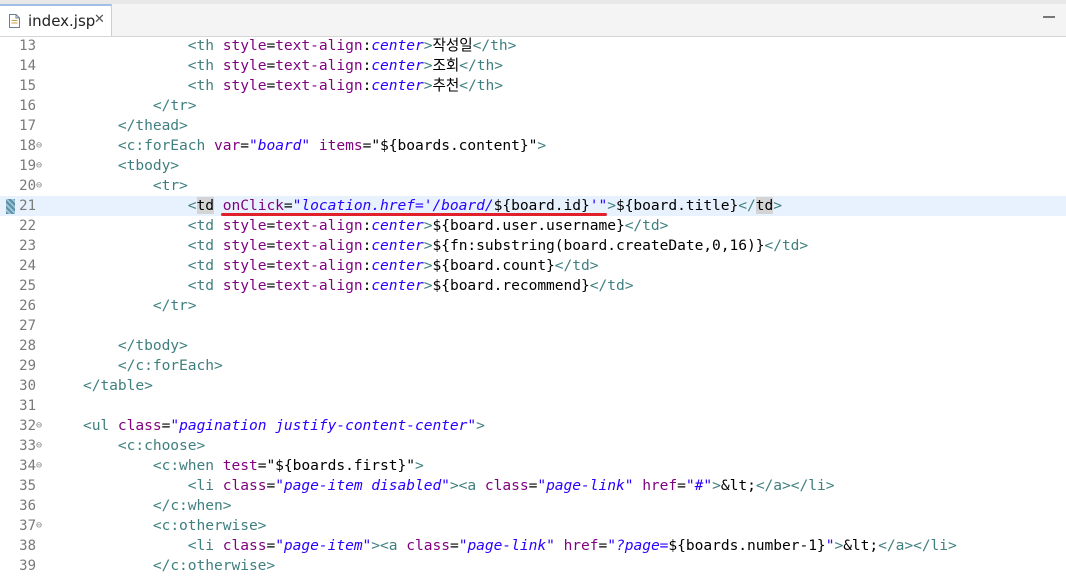 The image size is (1066, 577). What do you see at coordinates (533, 46) in the screenshot?
I see `code-line: 13 <th style=text-align:center>작성일</th>` at bounding box center [533, 46].